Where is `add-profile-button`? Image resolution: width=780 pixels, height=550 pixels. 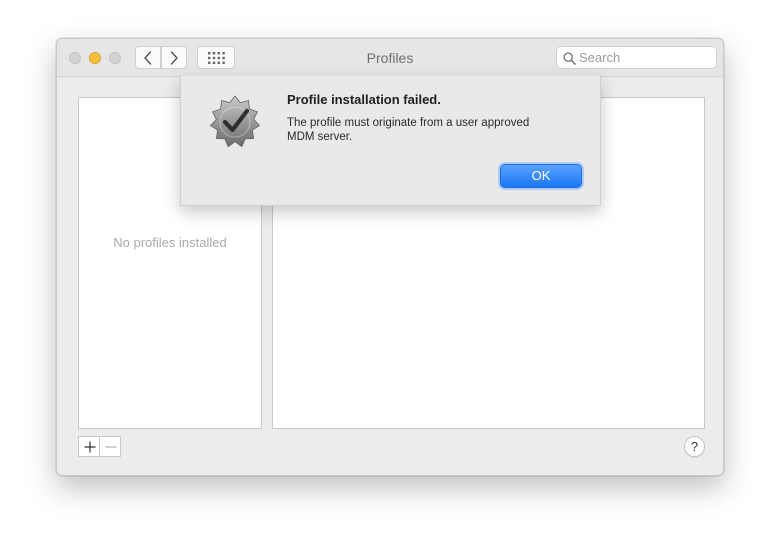
add-profile-button is located at coordinates (89, 446).